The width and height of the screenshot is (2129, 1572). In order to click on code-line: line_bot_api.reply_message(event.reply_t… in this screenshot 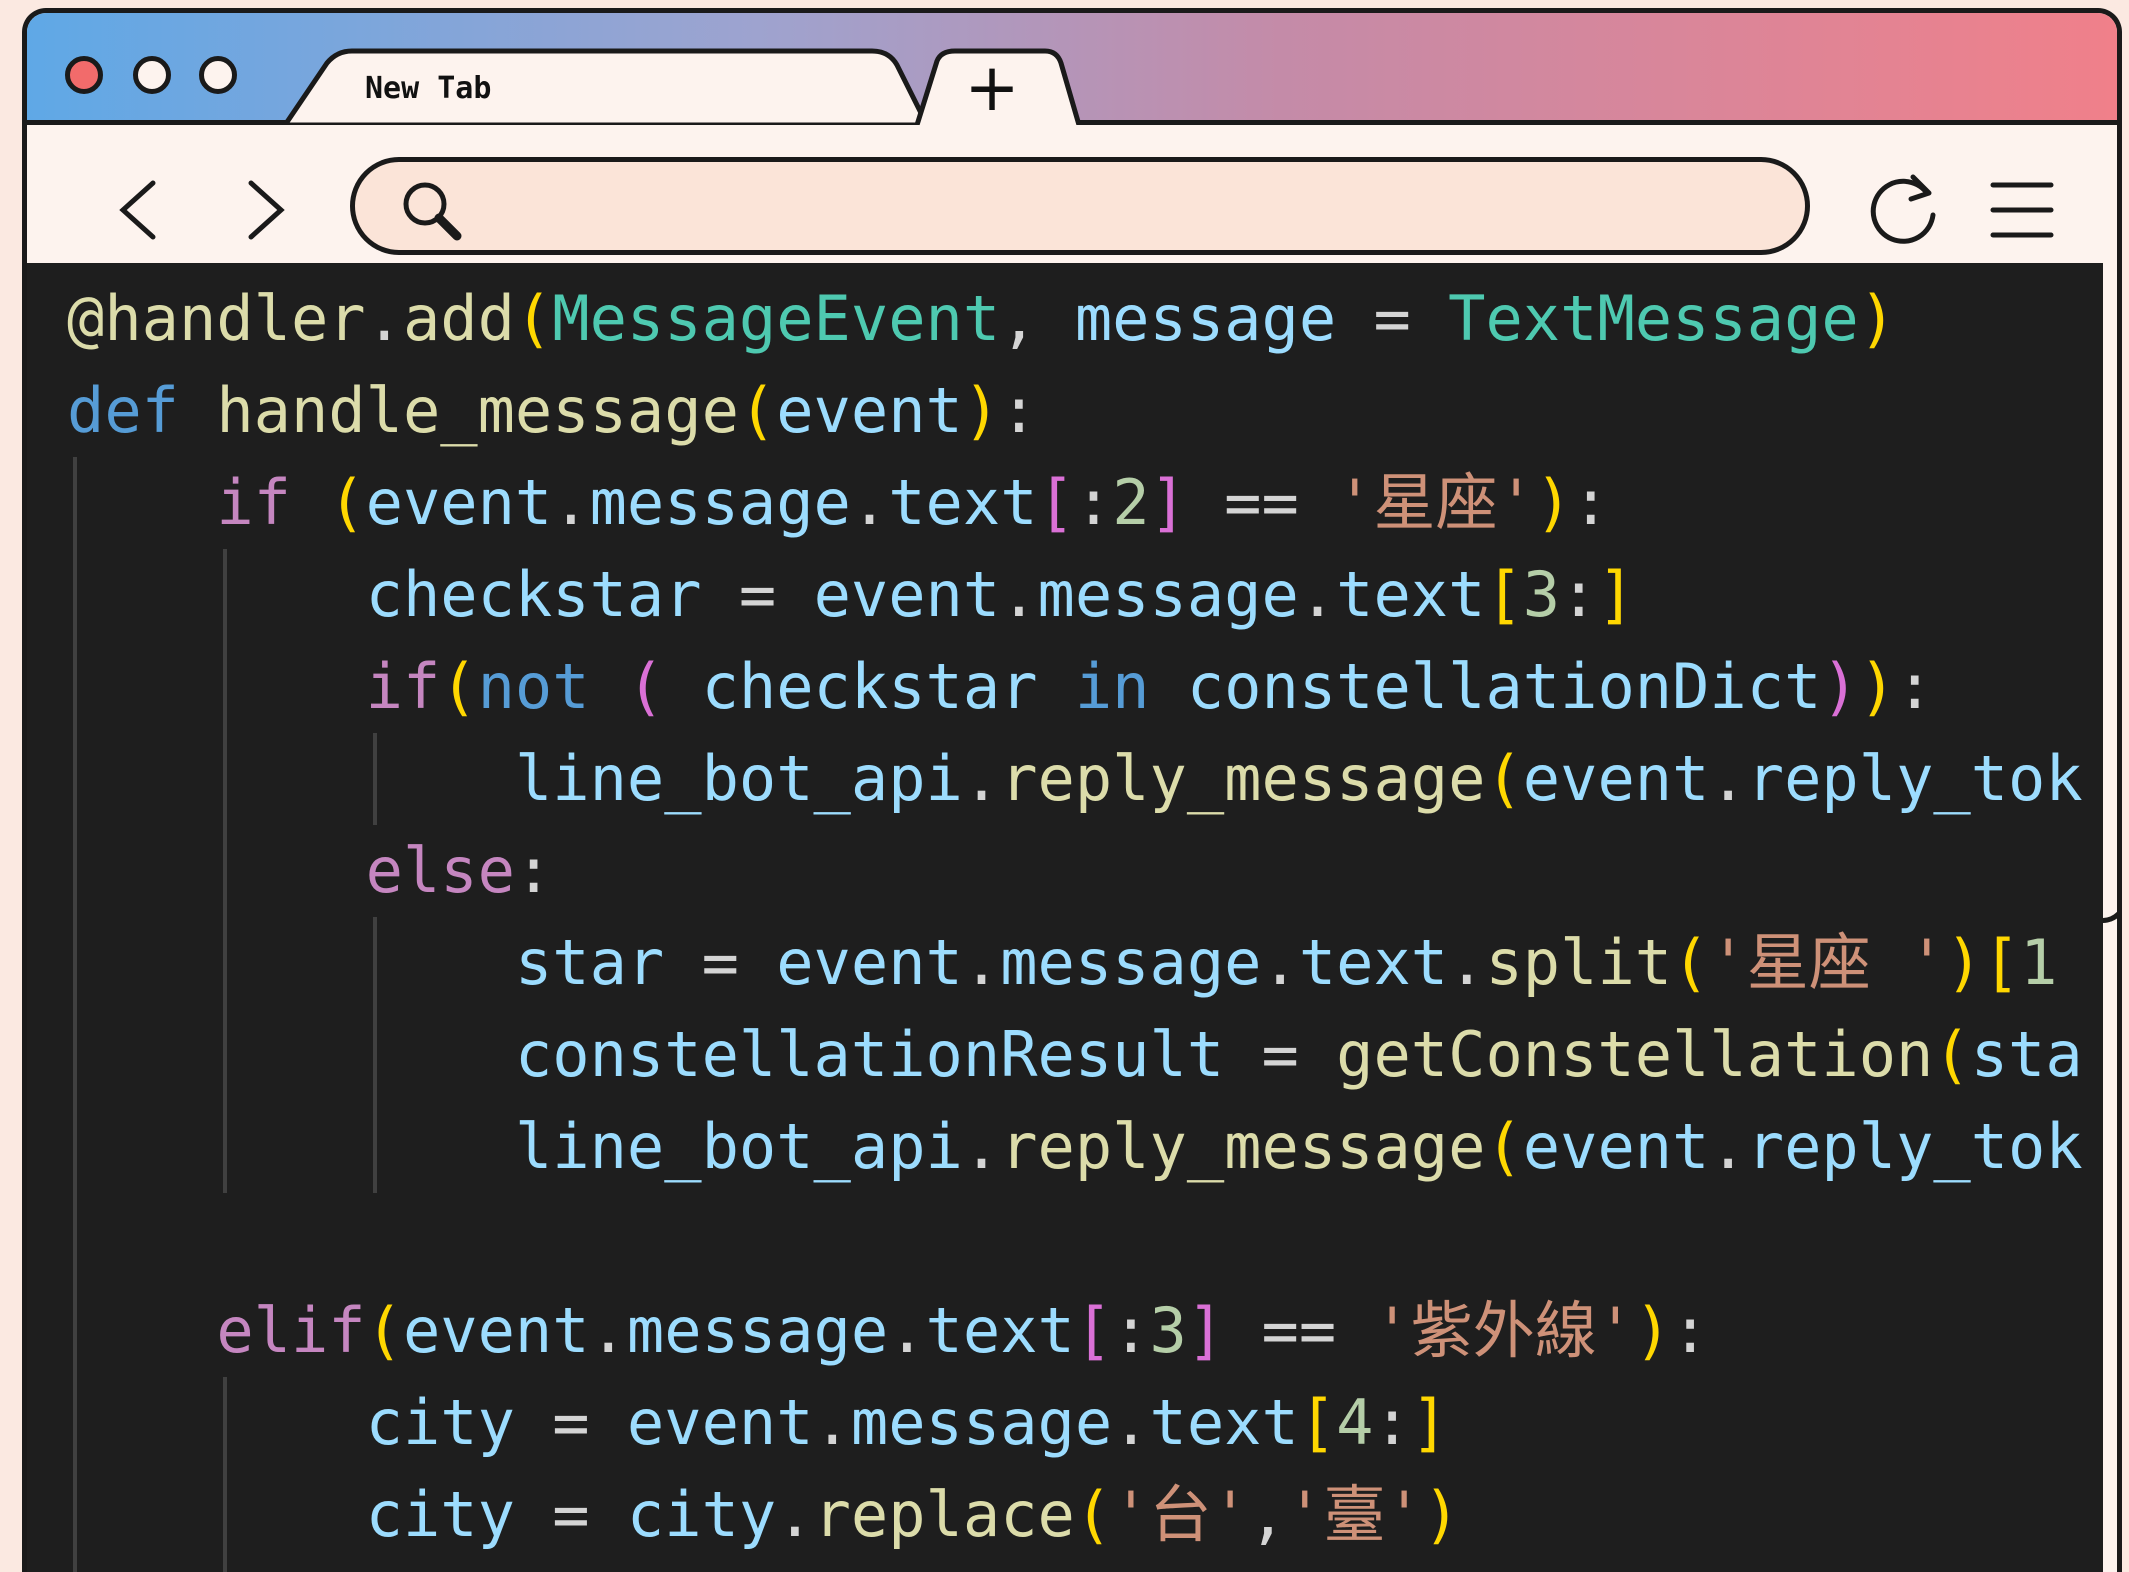, I will do `click(1075, 779)`.